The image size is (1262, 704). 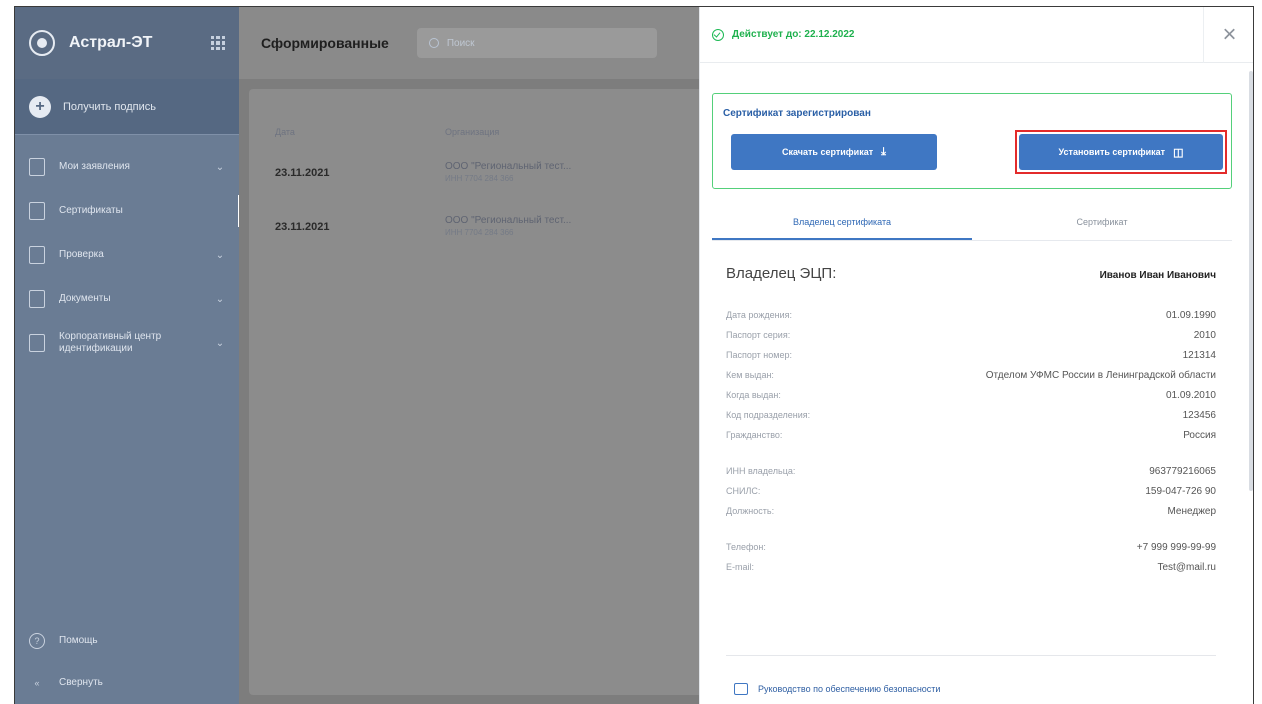 What do you see at coordinates (971, 335) in the screenshot?
I see `field-row: Паспорт серия: 2010` at bounding box center [971, 335].